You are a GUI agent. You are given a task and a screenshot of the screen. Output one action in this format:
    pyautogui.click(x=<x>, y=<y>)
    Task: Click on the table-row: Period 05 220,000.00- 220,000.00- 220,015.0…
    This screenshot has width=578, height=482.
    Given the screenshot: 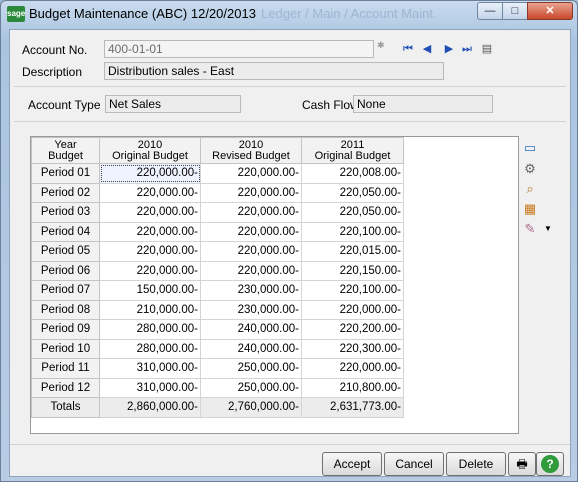 What is the action you would take?
    pyautogui.click(x=217, y=251)
    